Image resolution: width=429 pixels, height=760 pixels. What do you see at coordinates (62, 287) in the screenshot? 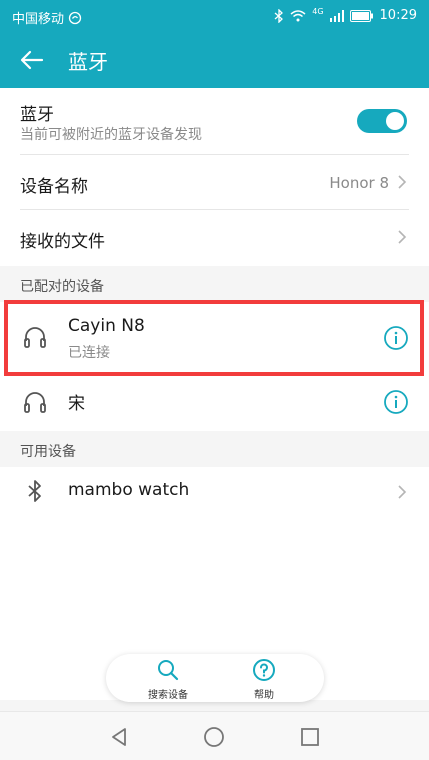
I see `paired-devices-title: 已配对的设备` at bounding box center [62, 287].